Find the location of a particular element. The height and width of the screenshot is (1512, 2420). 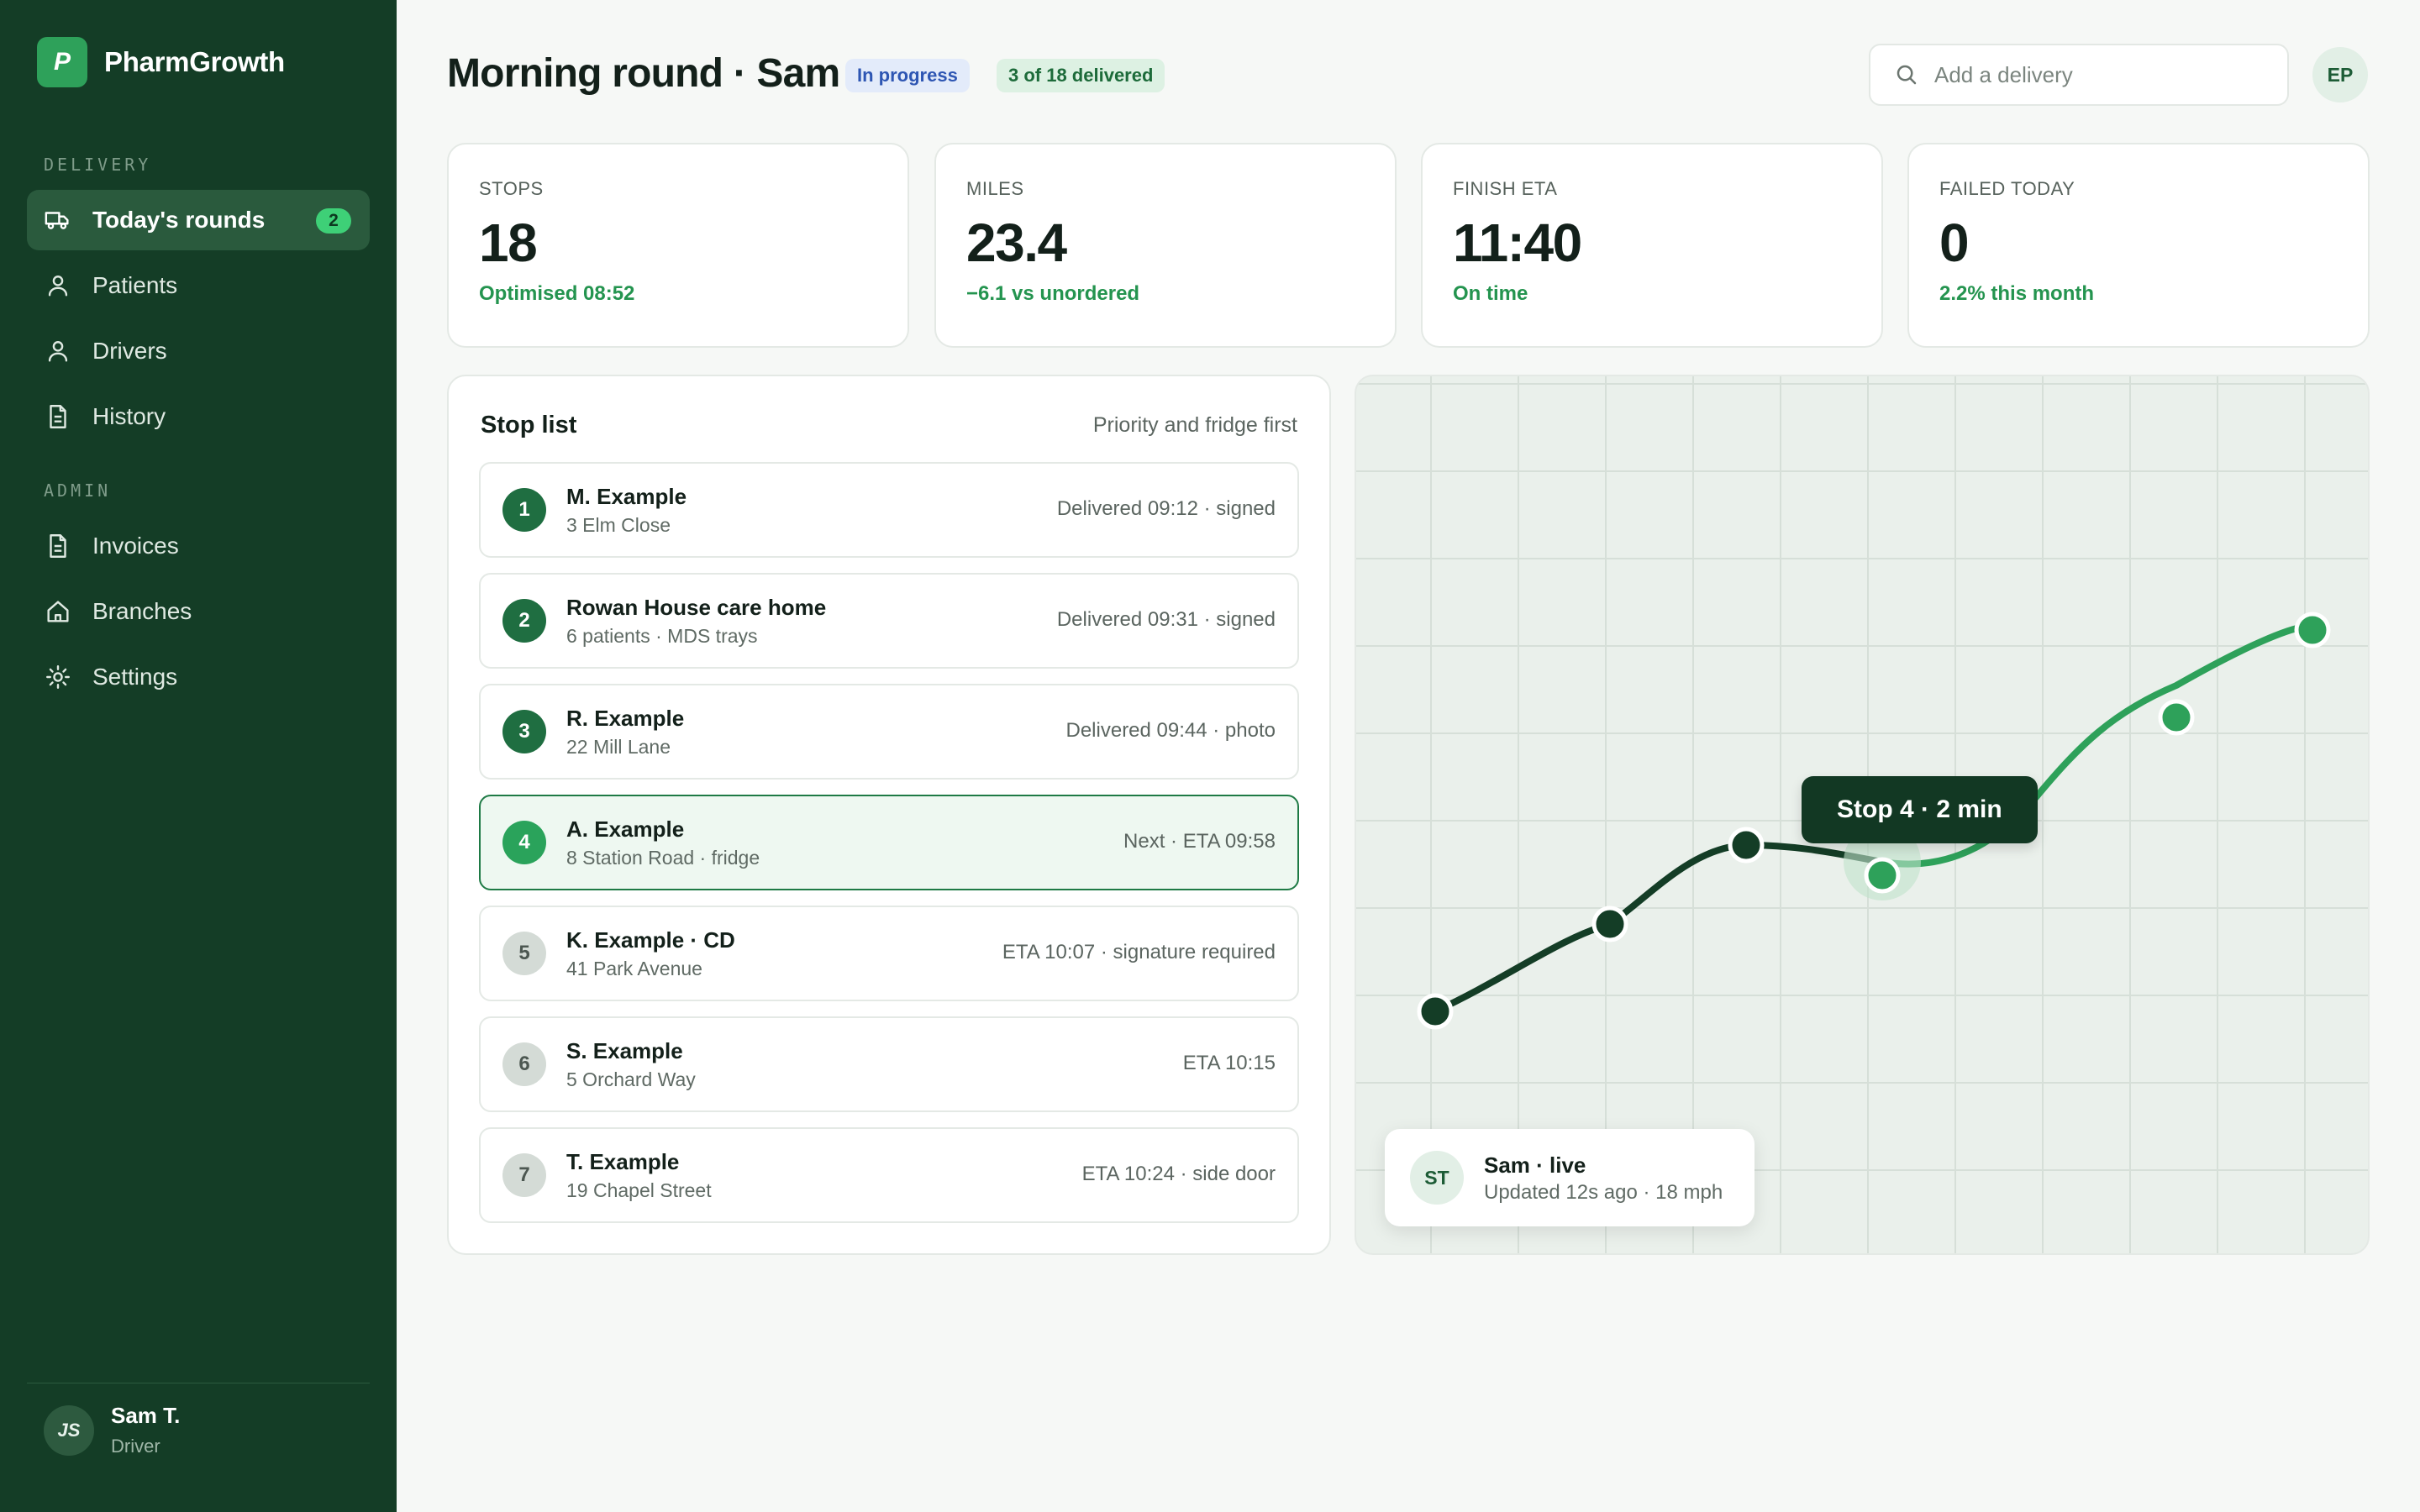

stop-status: Delivered 09:44 · photo is located at coordinates (1170, 730).